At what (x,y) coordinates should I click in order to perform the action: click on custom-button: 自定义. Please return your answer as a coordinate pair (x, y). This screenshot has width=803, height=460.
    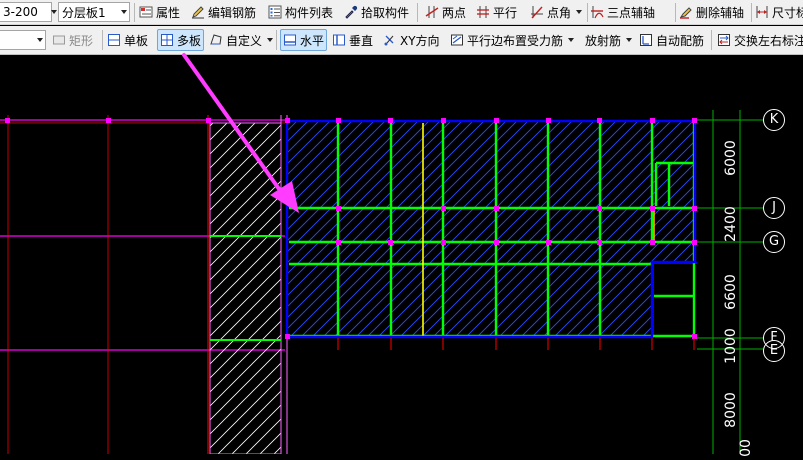
    Looking at the image, I should click on (241, 40).